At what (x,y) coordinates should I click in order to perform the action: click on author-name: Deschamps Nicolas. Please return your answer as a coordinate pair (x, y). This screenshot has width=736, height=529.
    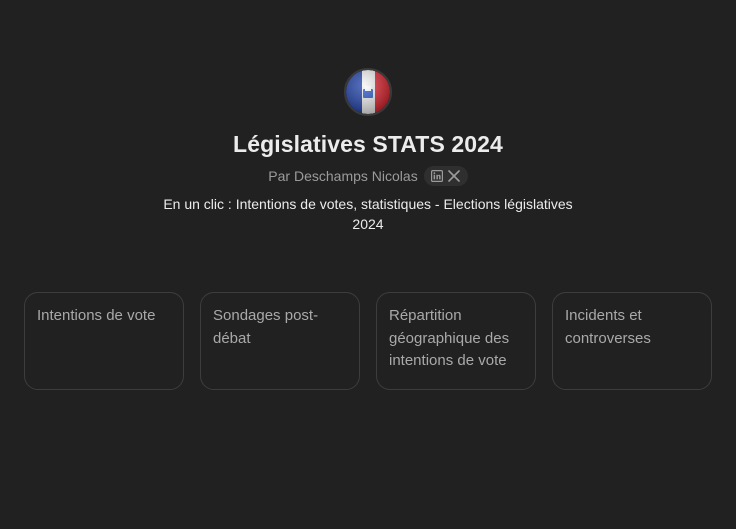
    Looking at the image, I should click on (355, 176).